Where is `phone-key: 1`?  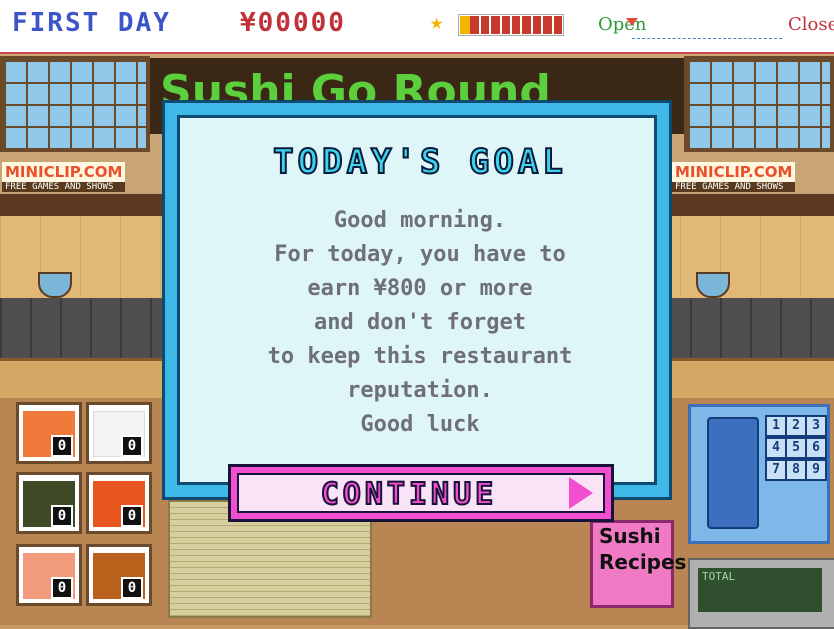 phone-key: 1 is located at coordinates (776, 426).